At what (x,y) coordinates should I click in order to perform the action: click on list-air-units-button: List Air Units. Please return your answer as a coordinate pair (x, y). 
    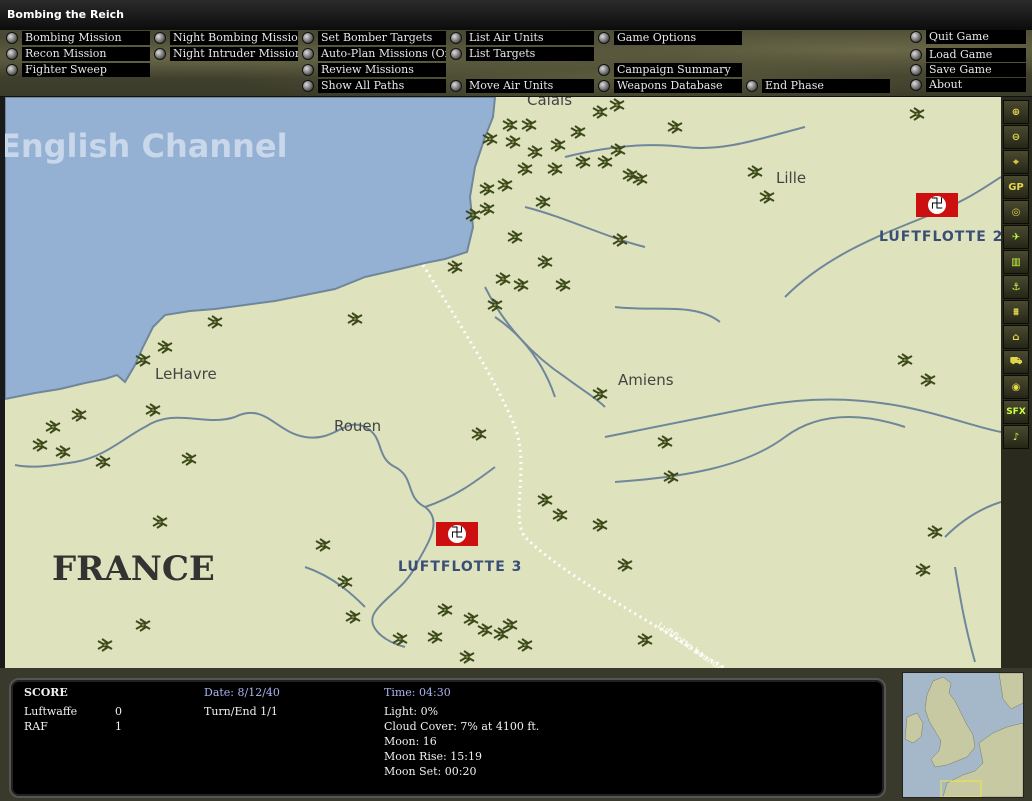
    Looking at the image, I should click on (522, 38).